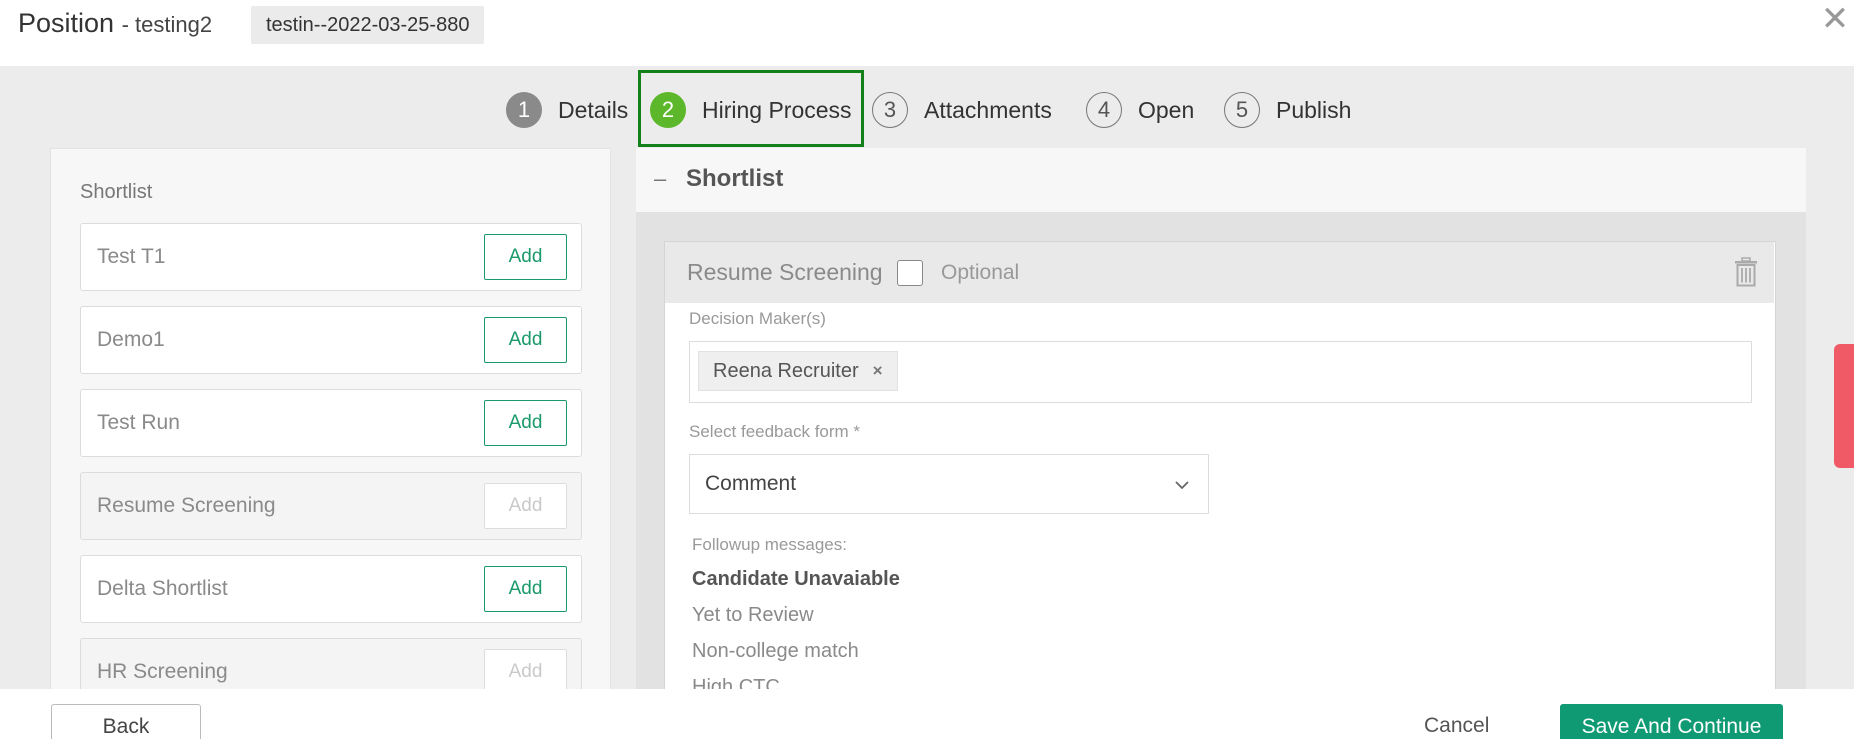 Image resolution: width=1854 pixels, height=739 pixels. Describe the element at coordinates (331, 257) in the screenshot. I see `list-item: Test T1 Add` at that location.